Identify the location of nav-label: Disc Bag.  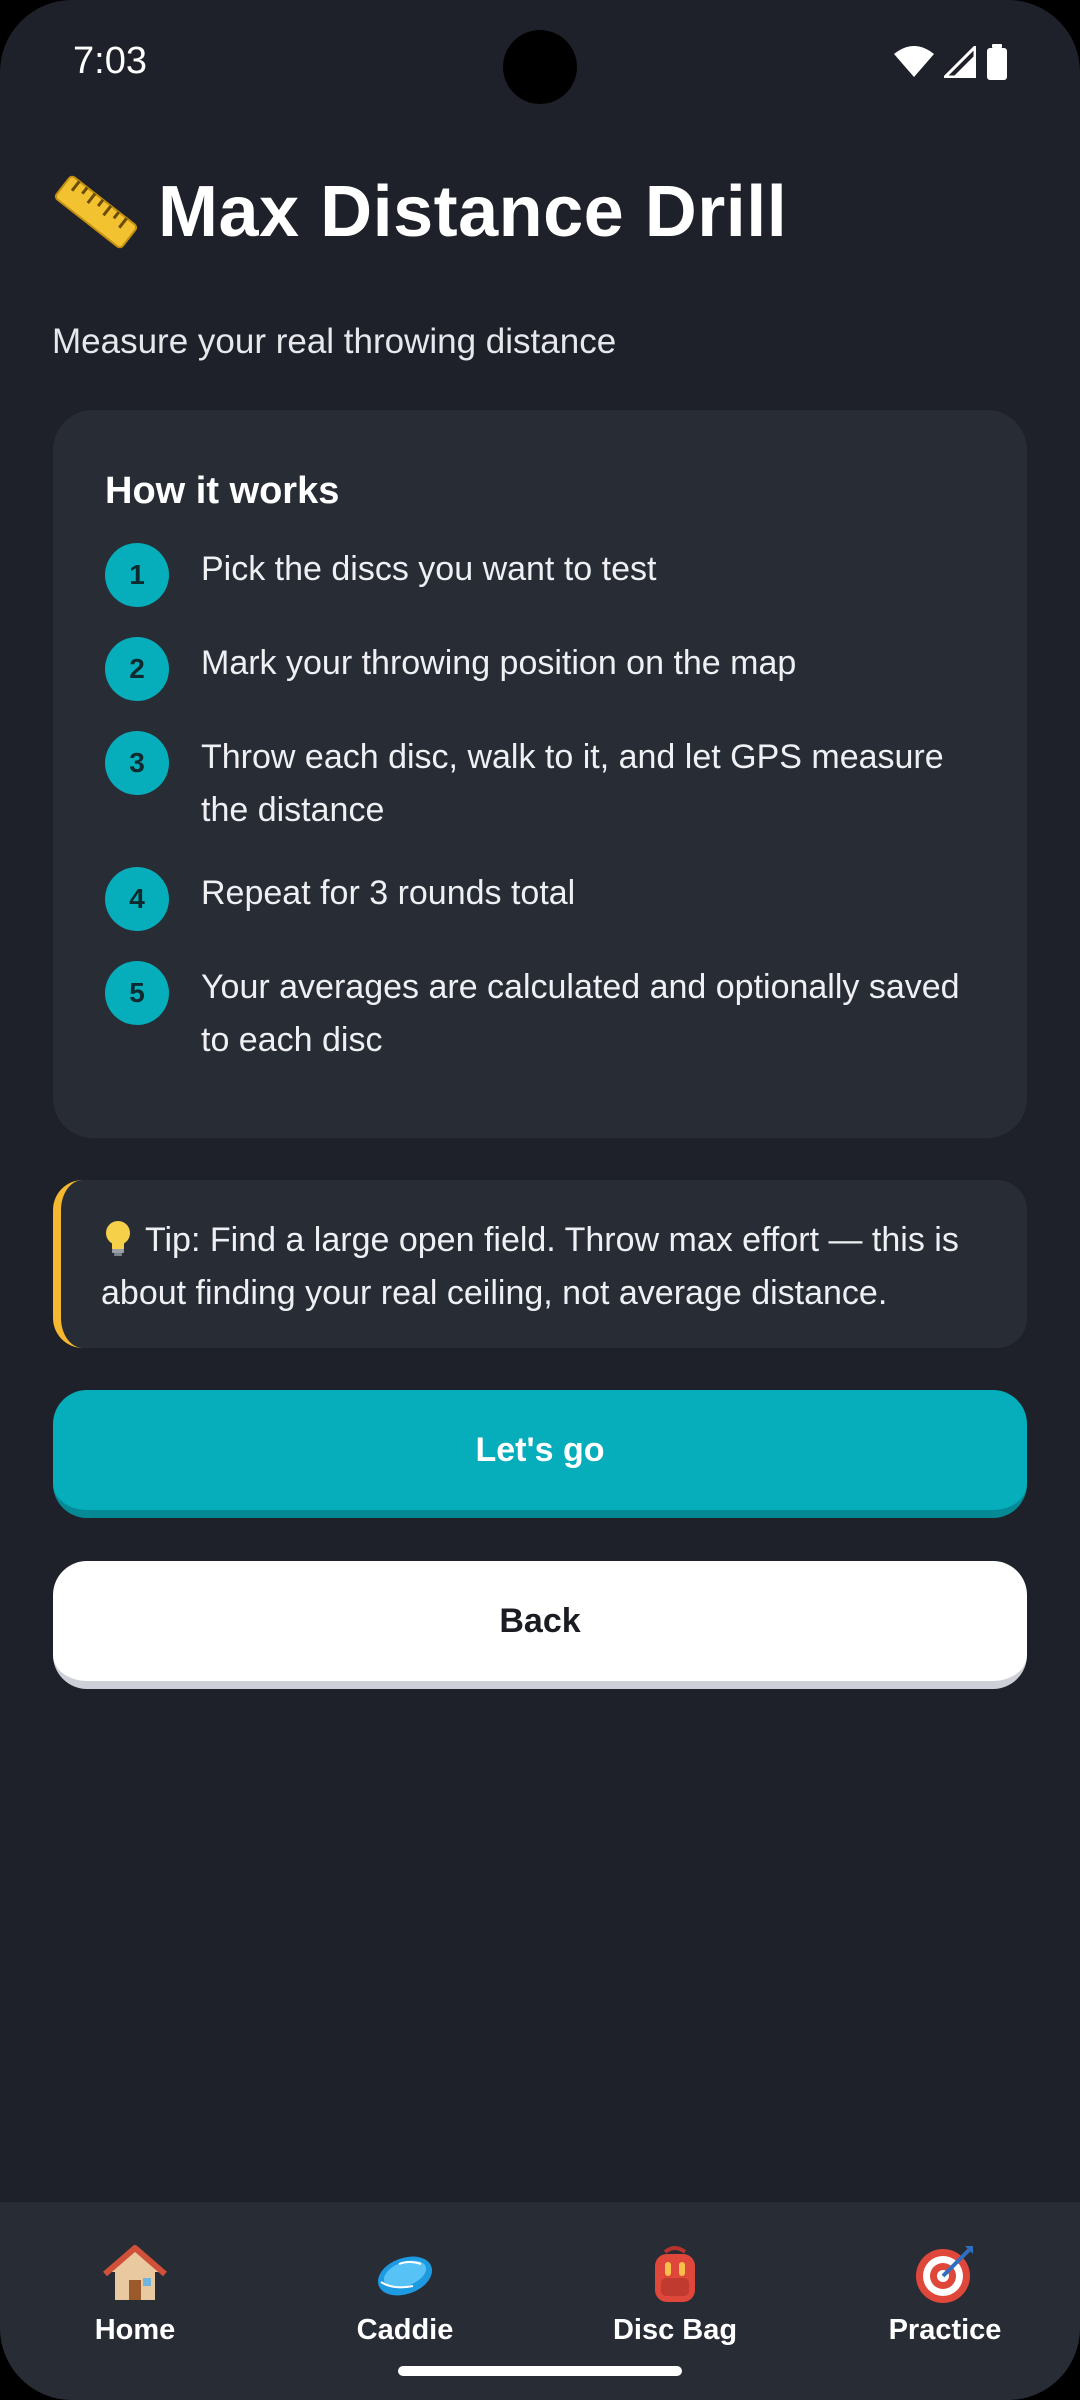
(675, 2330).